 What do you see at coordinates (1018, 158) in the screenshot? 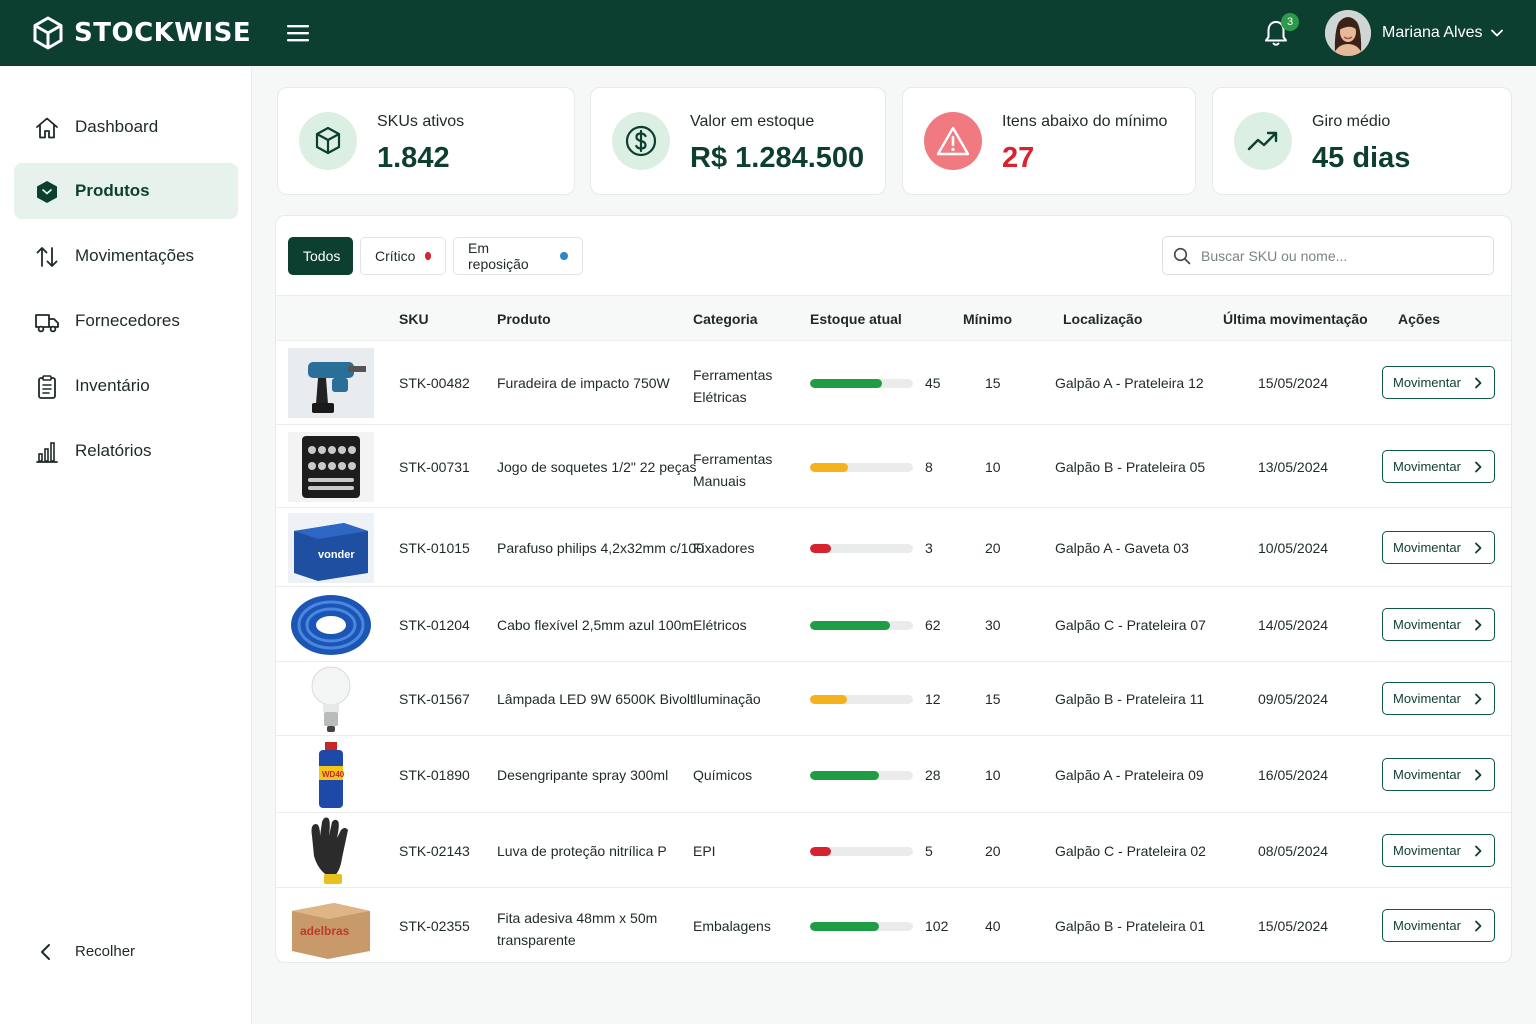
I see `kpi-value: 27` at bounding box center [1018, 158].